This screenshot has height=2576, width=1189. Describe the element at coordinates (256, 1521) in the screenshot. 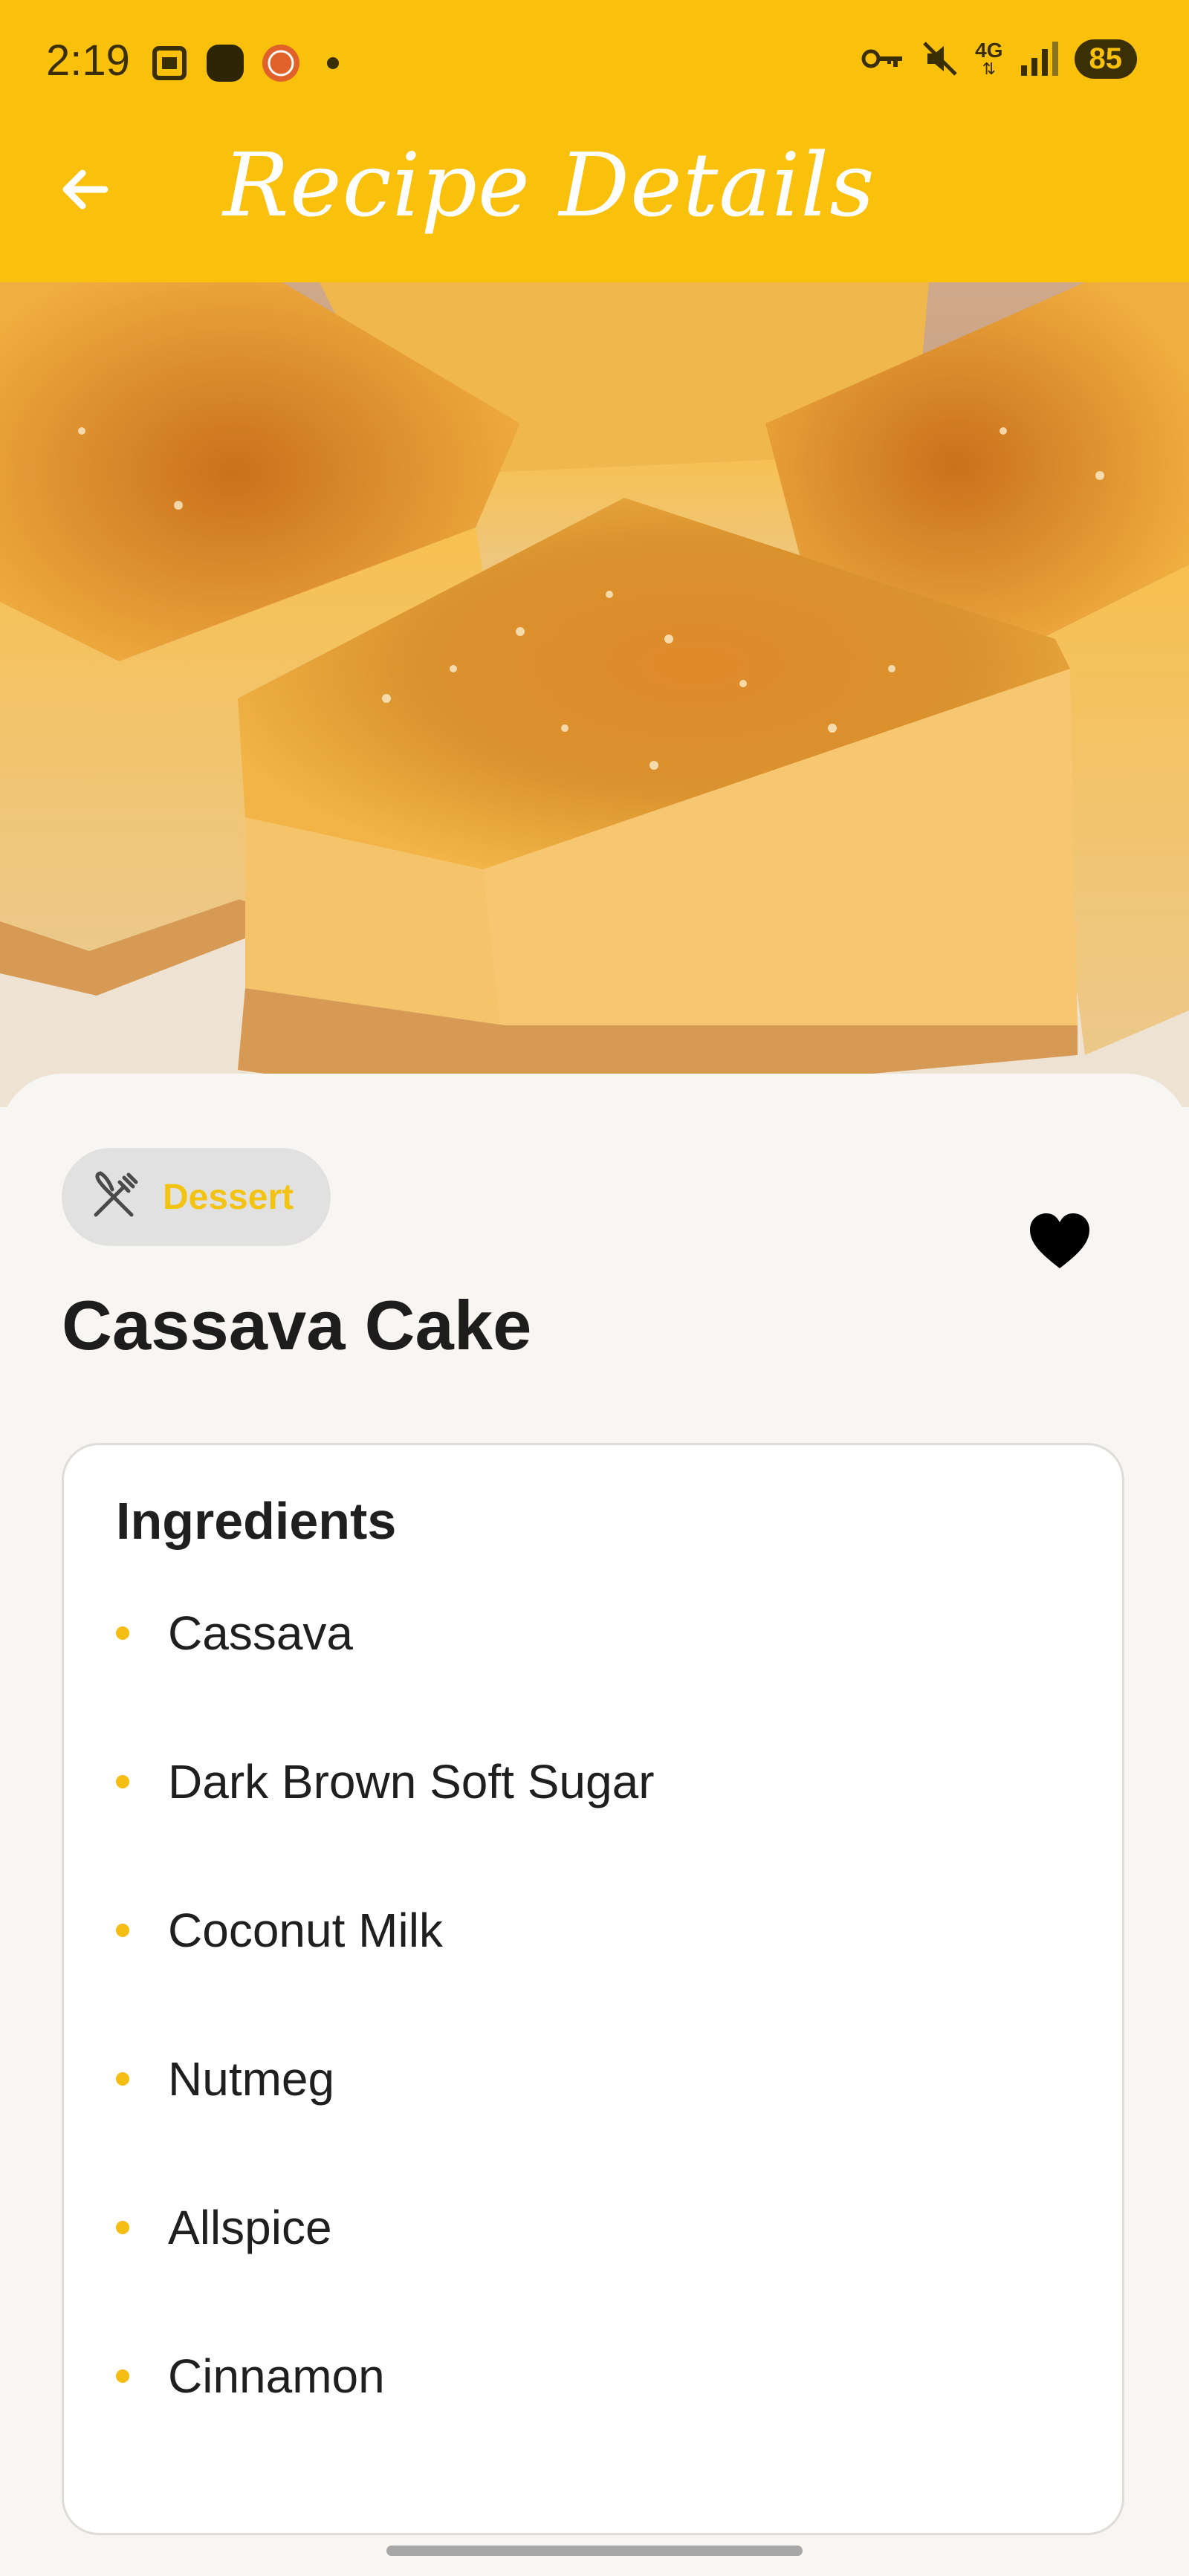

I see `ingredients-heading: Ingredients` at that location.